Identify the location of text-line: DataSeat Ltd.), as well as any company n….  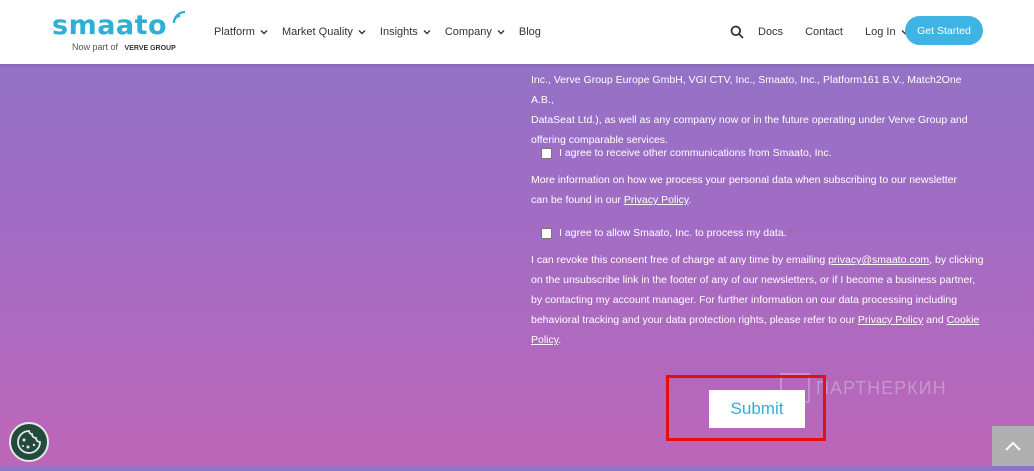
(749, 120).